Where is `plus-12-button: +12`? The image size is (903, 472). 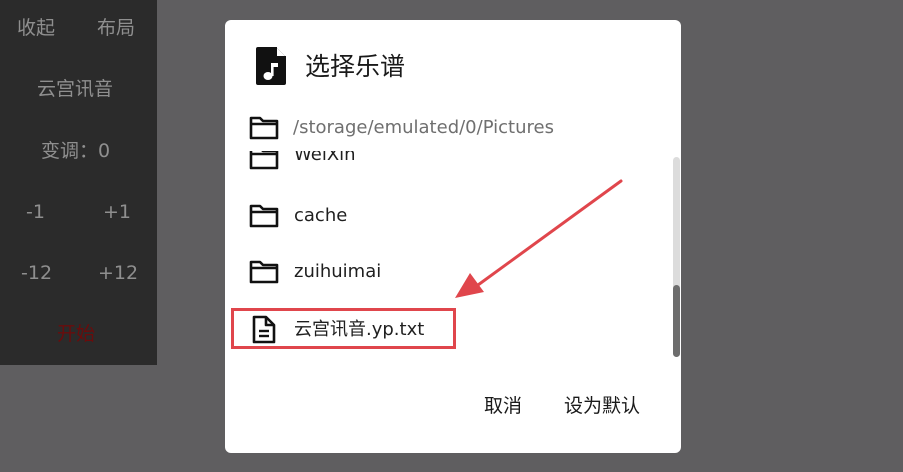
plus-12-button: +12 is located at coordinates (118, 273).